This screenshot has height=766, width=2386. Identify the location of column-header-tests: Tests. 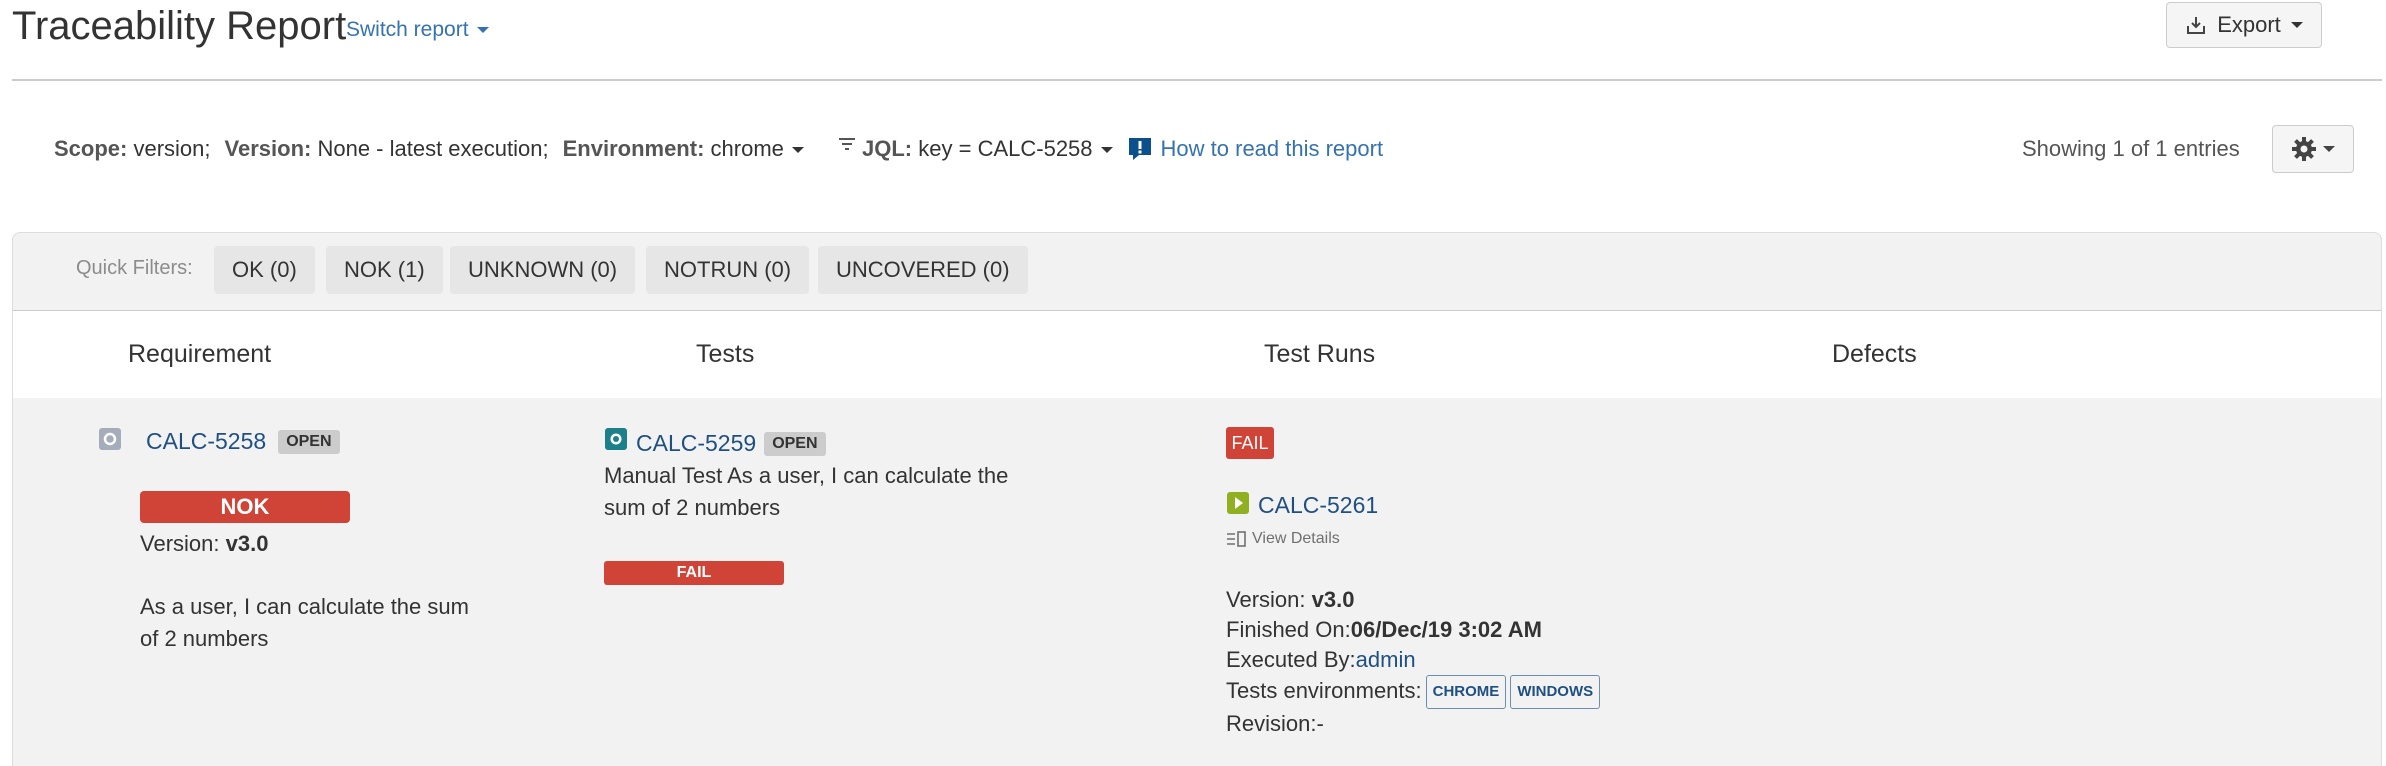
(725, 354).